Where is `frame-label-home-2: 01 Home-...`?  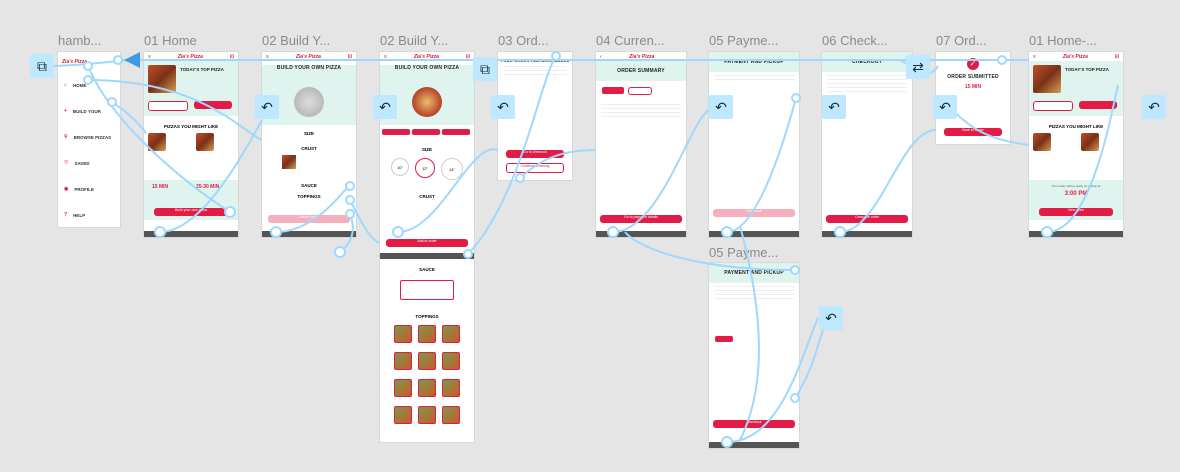 frame-label-home-2: 01 Home-... is located at coordinates (1063, 40).